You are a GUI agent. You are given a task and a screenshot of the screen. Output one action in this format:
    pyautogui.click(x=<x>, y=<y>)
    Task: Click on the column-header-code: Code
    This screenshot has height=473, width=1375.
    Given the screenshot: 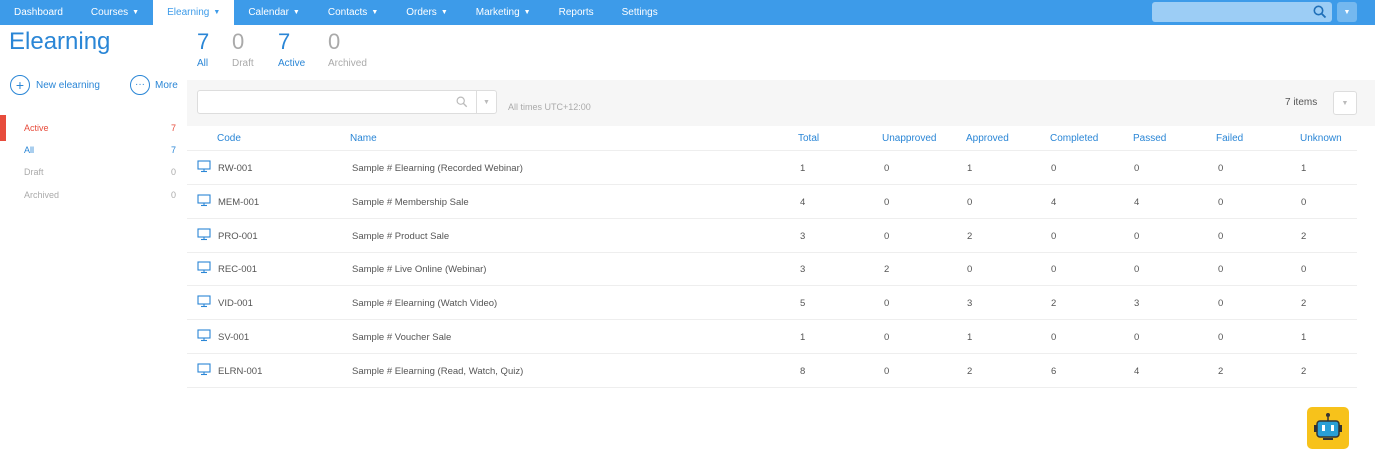 What is the action you would take?
    pyautogui.click(x=229, y=138)
    